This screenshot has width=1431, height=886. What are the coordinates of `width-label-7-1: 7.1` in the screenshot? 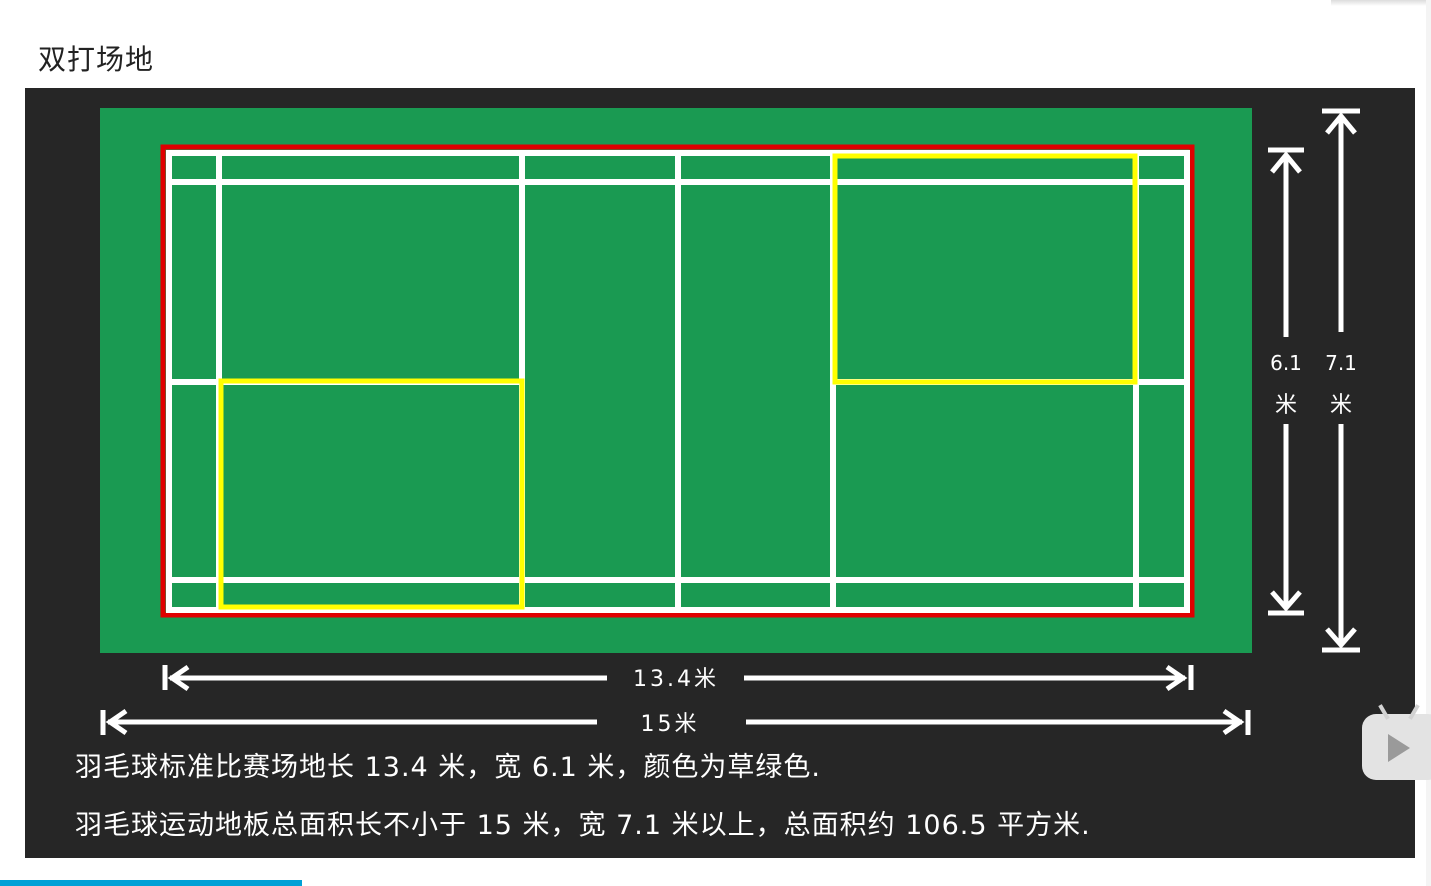 It's located at (1341, 363).